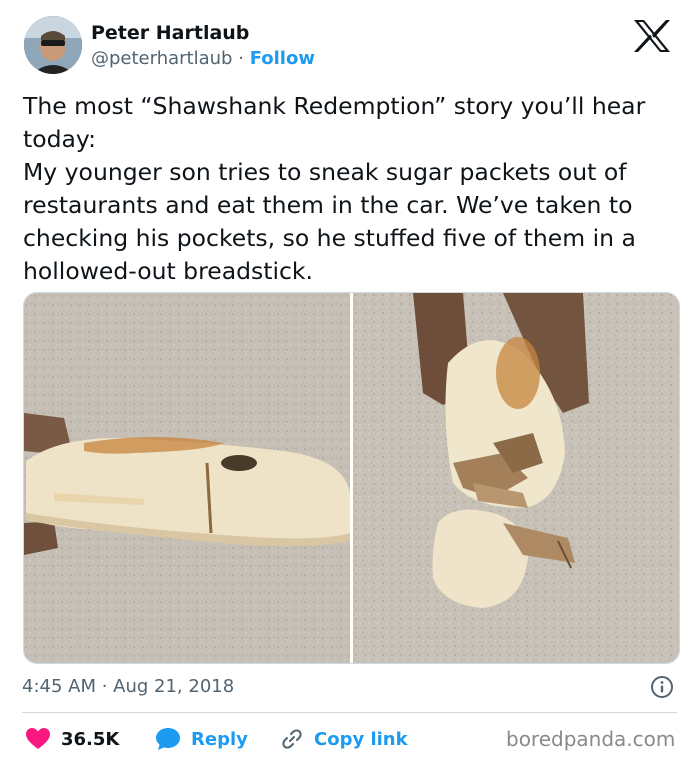  I want to click on author-handle: @peterhartlaub, so click(161, 58).